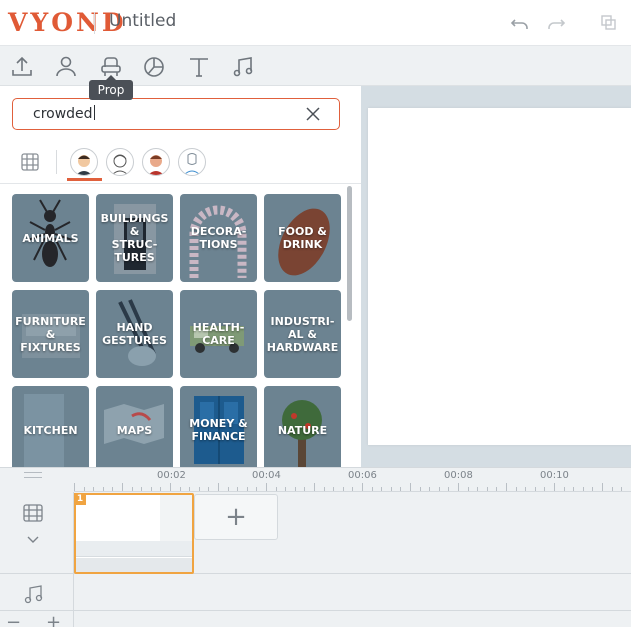 This screenshot has width=631, height=627. Describe the element at coordinates (134, 430) in the screenshot. I see `category-label: MAPS` at that location.